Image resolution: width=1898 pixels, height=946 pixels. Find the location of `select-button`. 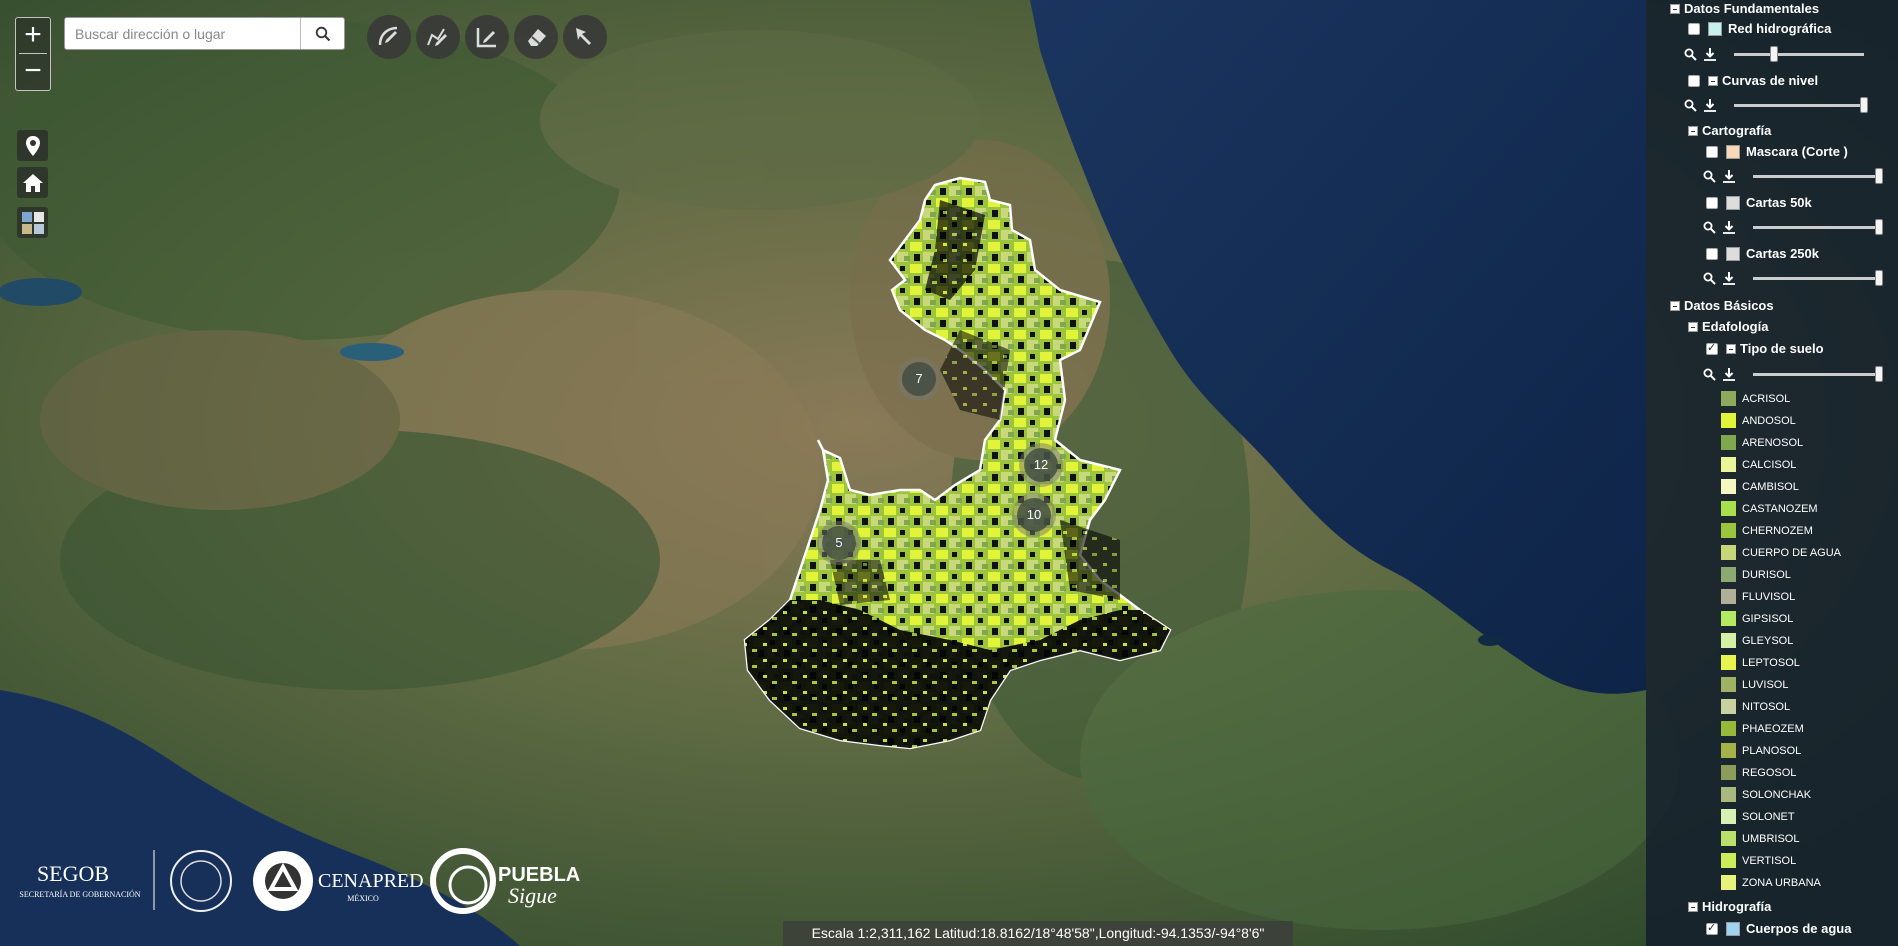

select-button is located at coordinates (585, 37).